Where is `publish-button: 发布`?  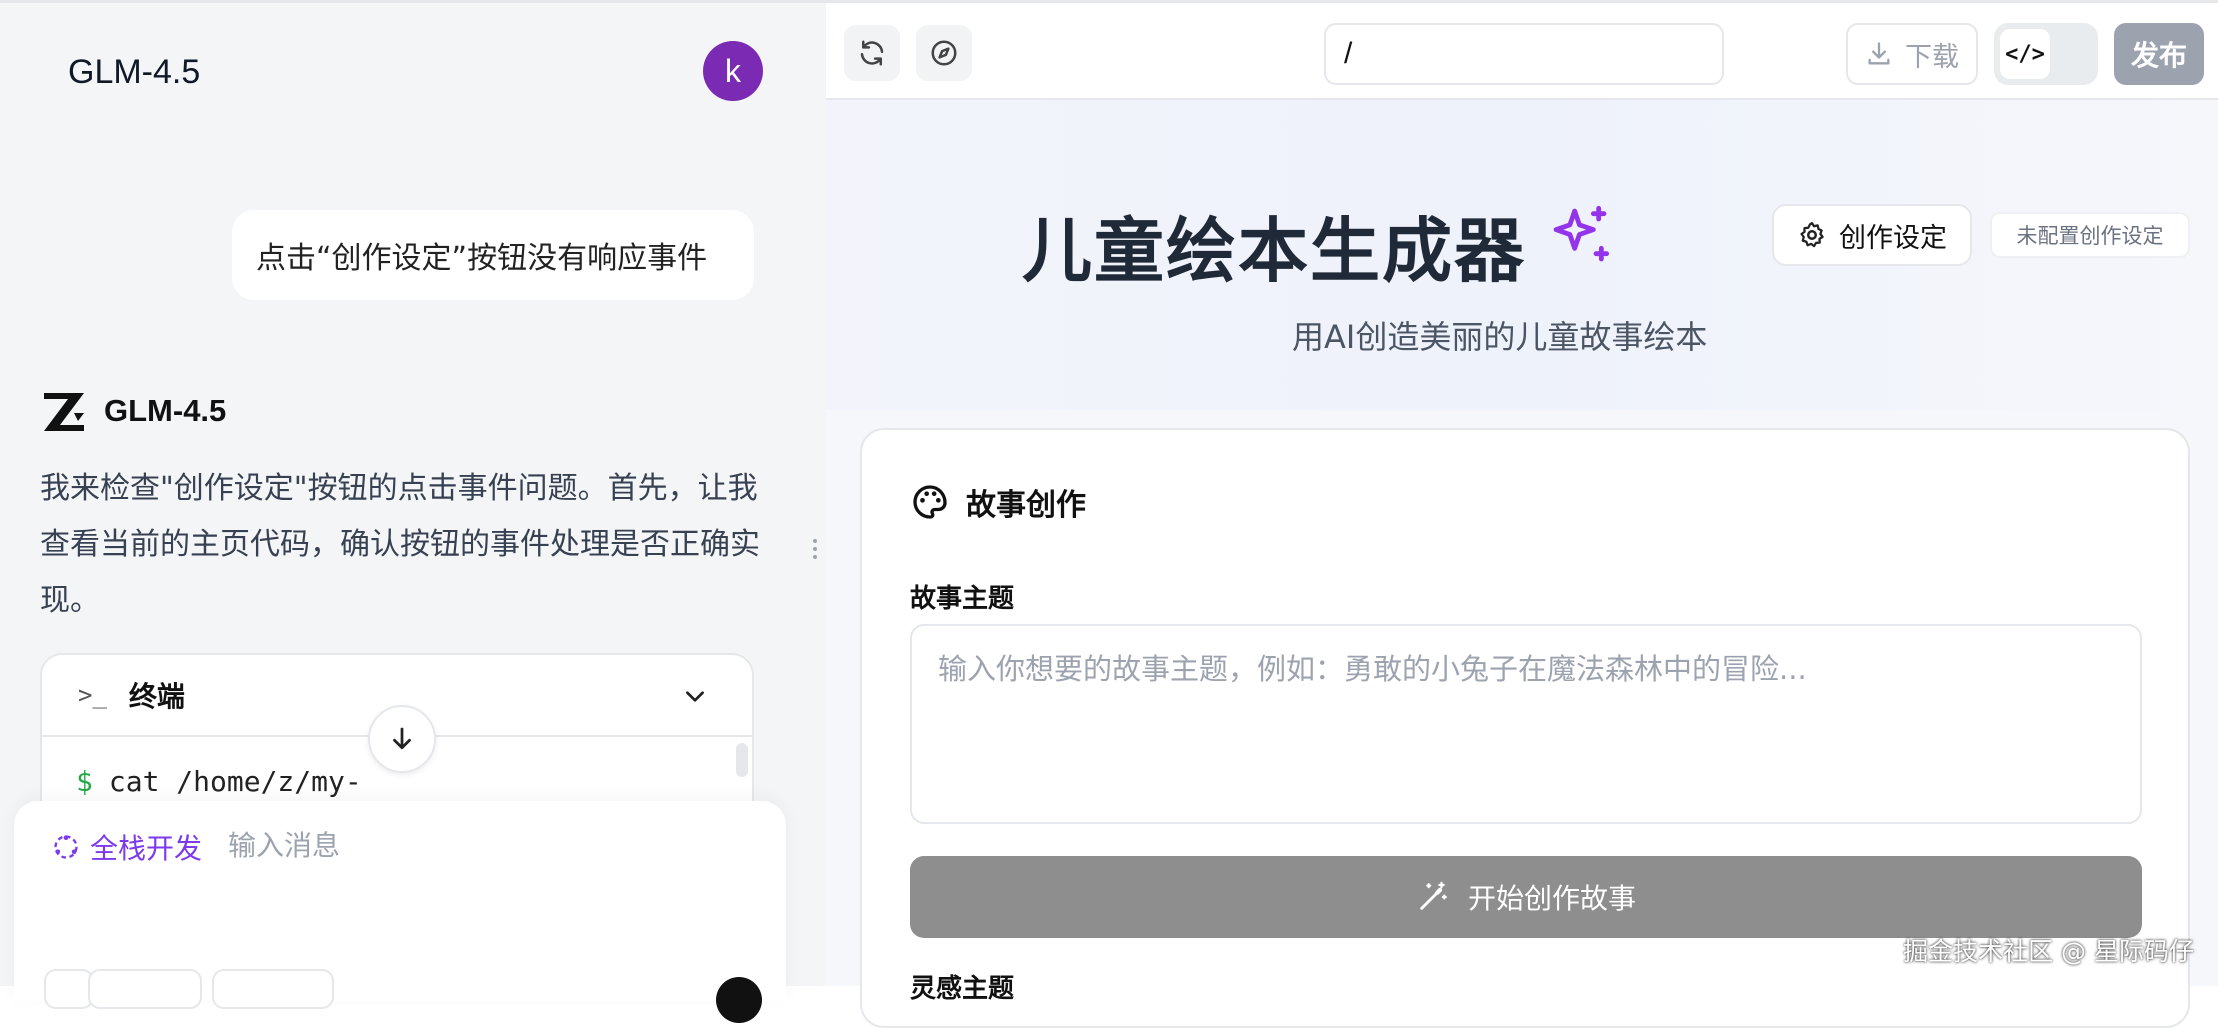 publish-button: 发布 is located at coordinates (2159, 54).